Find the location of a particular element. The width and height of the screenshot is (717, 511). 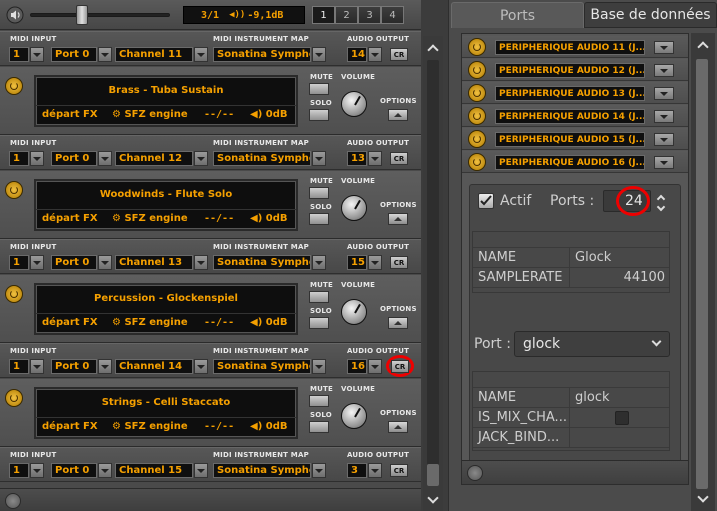

midi-channel-select: Channel 14 is located at coordinates (161, 366).